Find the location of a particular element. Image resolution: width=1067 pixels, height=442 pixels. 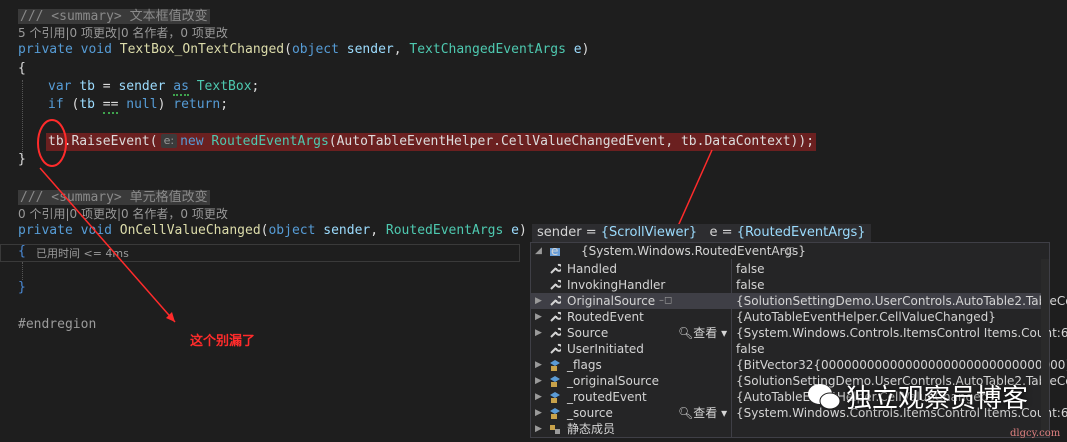

annotation-circle is located at coordinates (52, 143).